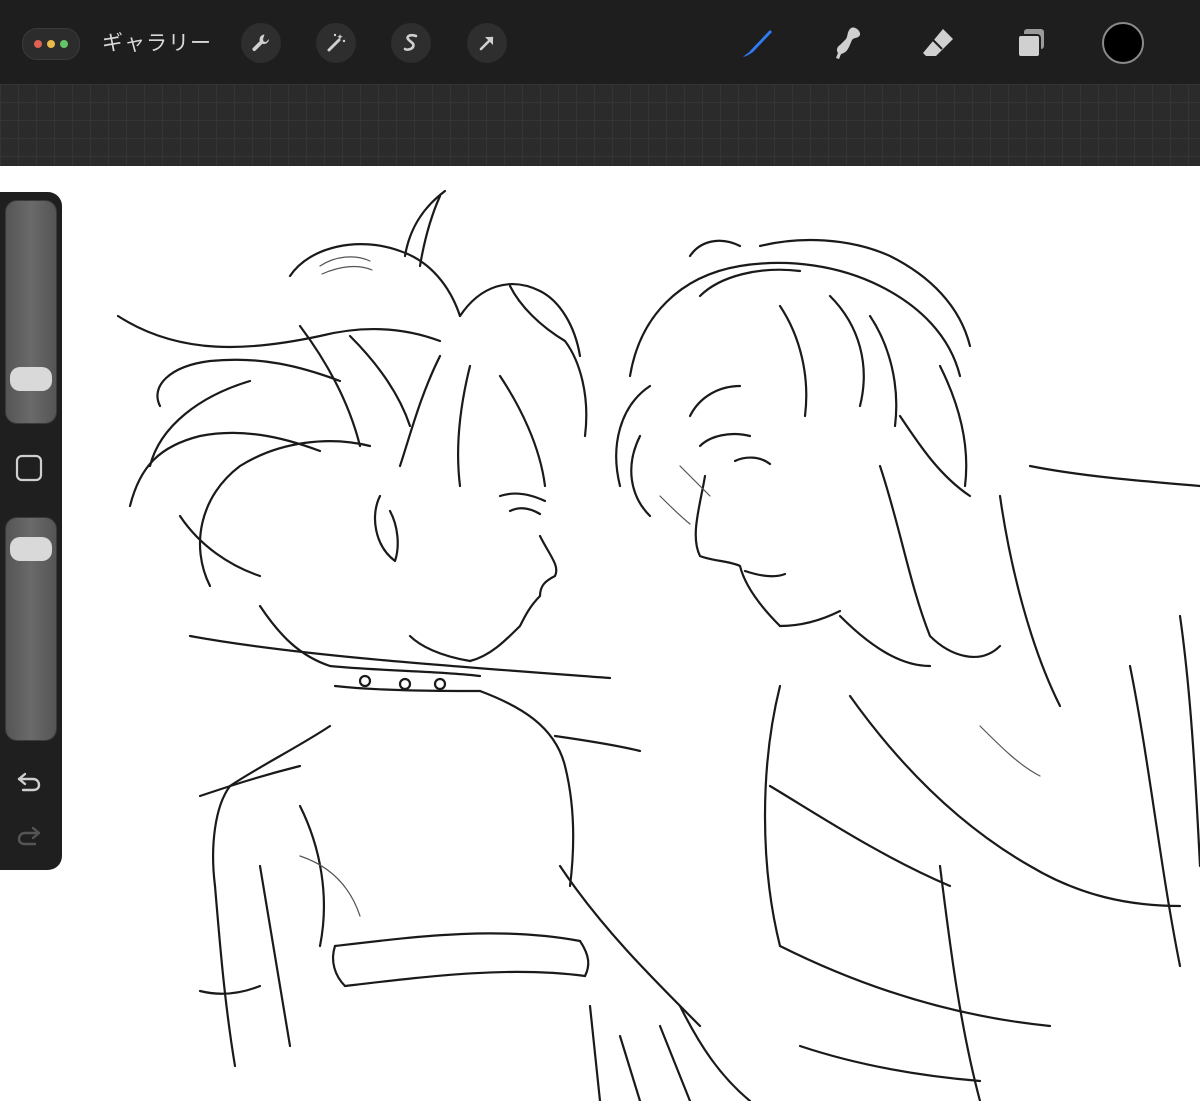 This screenshot has height=1101, width=1200. I want to click on brush-icon, so click(757, 43).